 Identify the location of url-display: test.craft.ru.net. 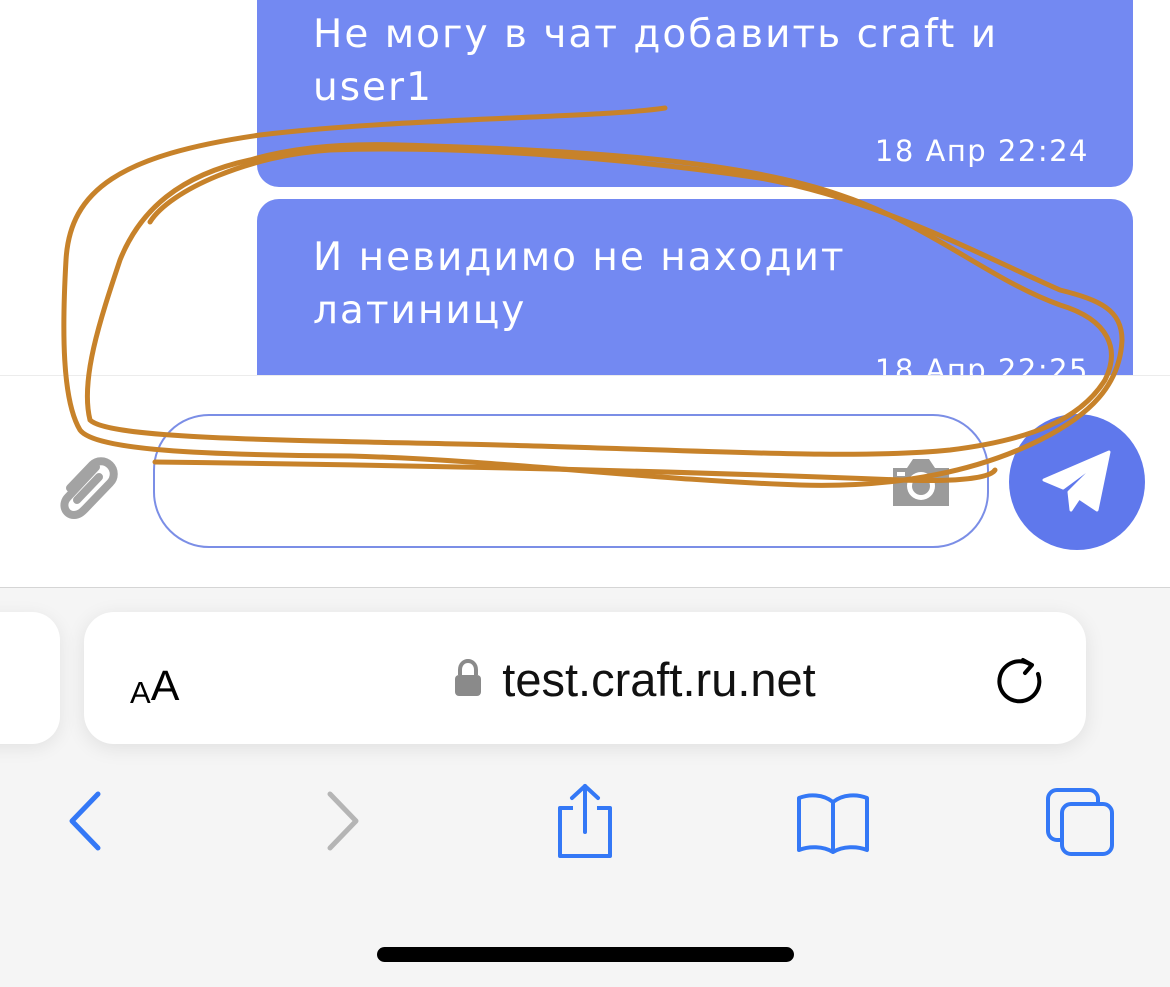
(585, 679).